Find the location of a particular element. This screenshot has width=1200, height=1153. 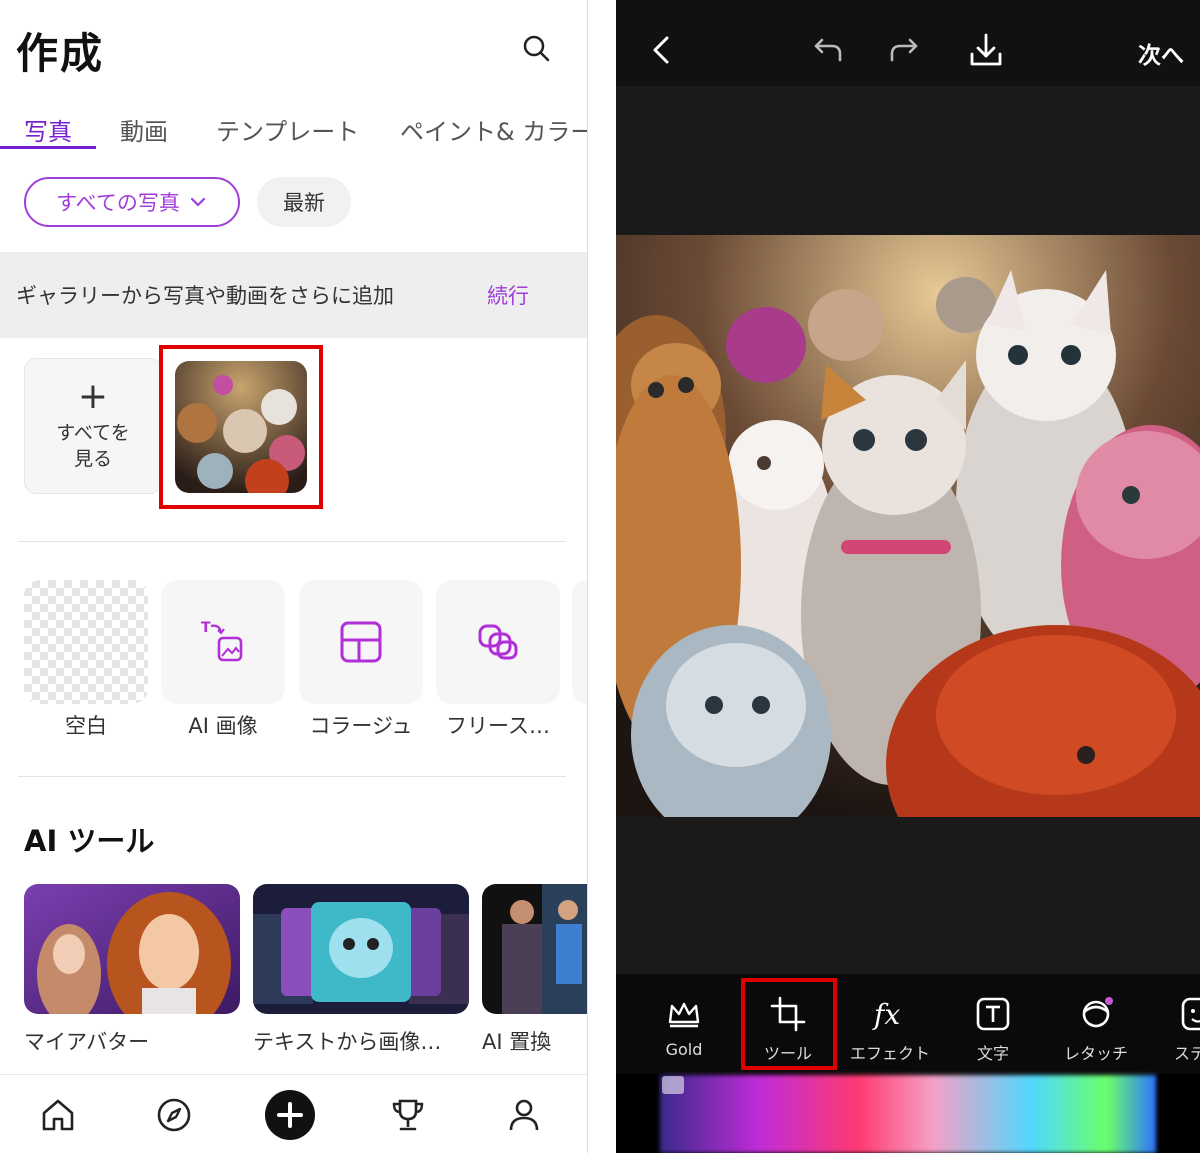

see-all-label-2: 見る is located at coordinates (92, 459).